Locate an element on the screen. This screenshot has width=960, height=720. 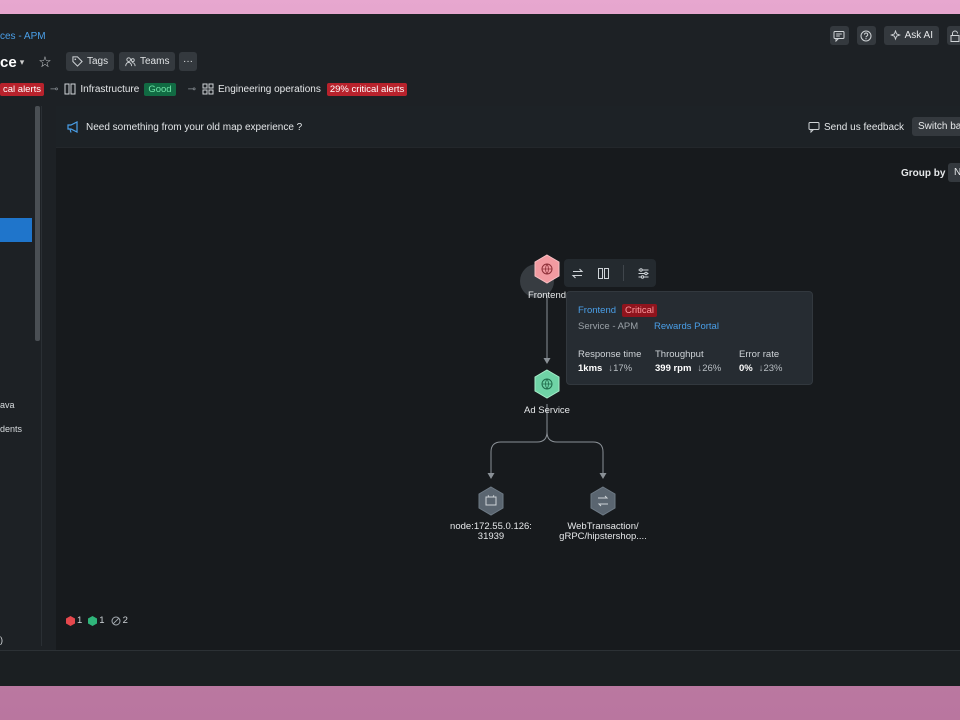
metric-value: 399 rpm is located at coordinates (673, 368).